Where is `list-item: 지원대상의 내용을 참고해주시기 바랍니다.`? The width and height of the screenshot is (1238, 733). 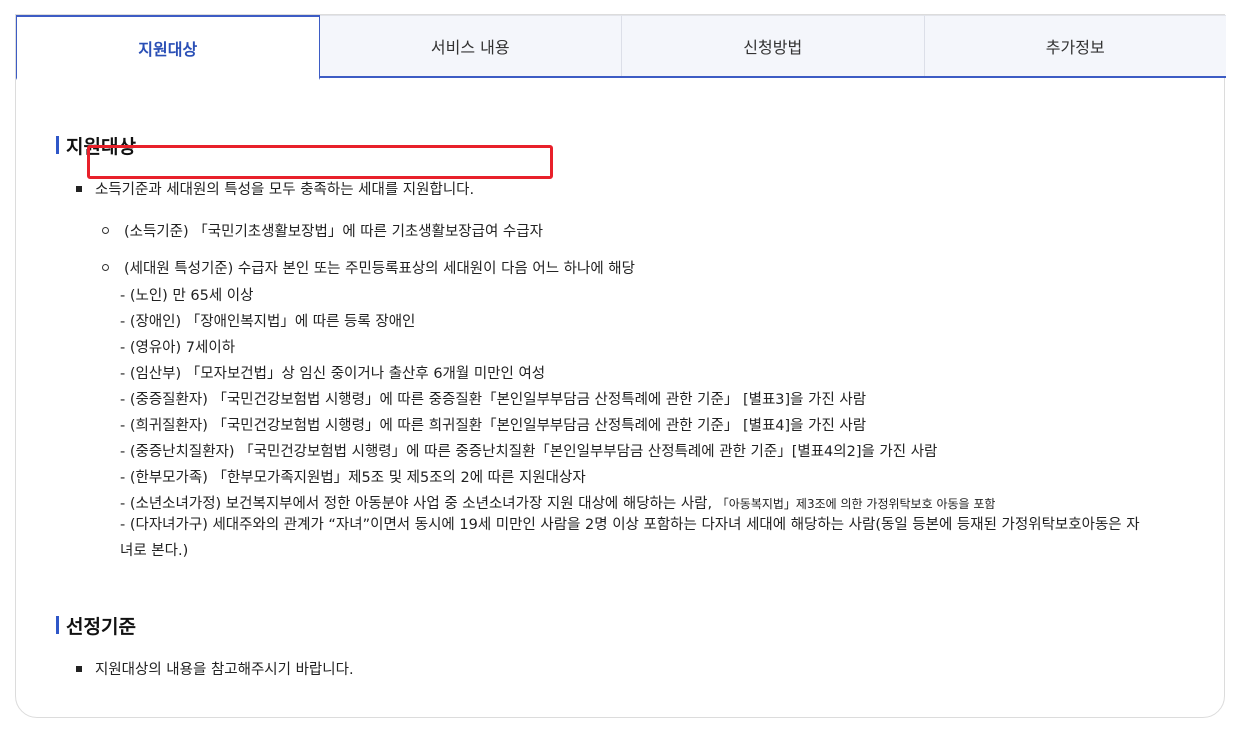 list-item: 지원대상의 내용을 참고해주시기 바랍니다. is located at coordinates (215, 668).